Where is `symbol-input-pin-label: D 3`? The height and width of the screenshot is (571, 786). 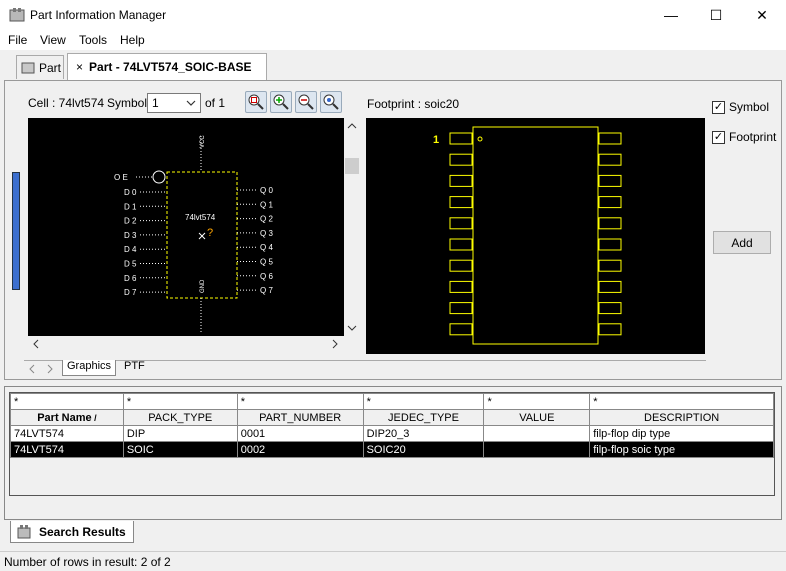
symbol-input-pin-label: D 3 is located at coordinates (130, 235).